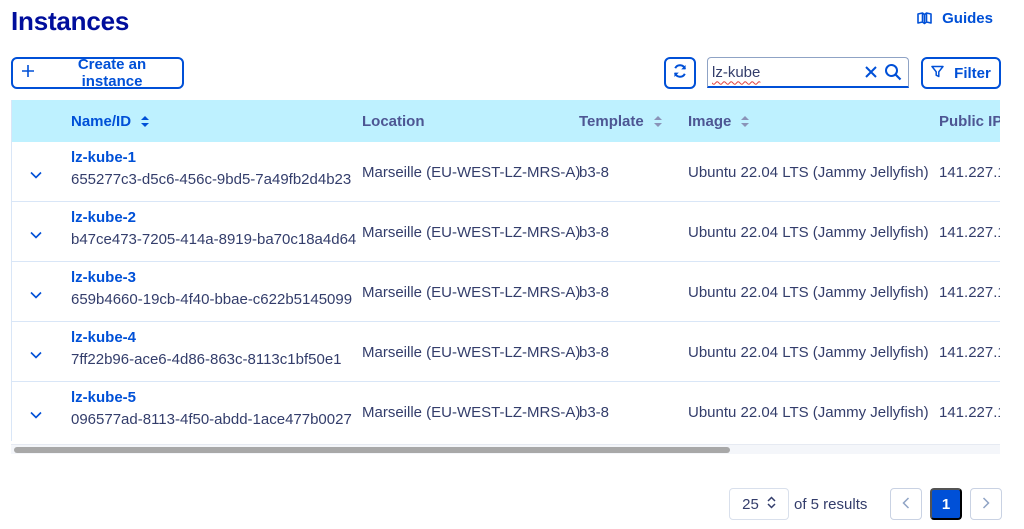 The image size is (1024, 529). I want to click on search-input: lz-kube, so click(808, 72).